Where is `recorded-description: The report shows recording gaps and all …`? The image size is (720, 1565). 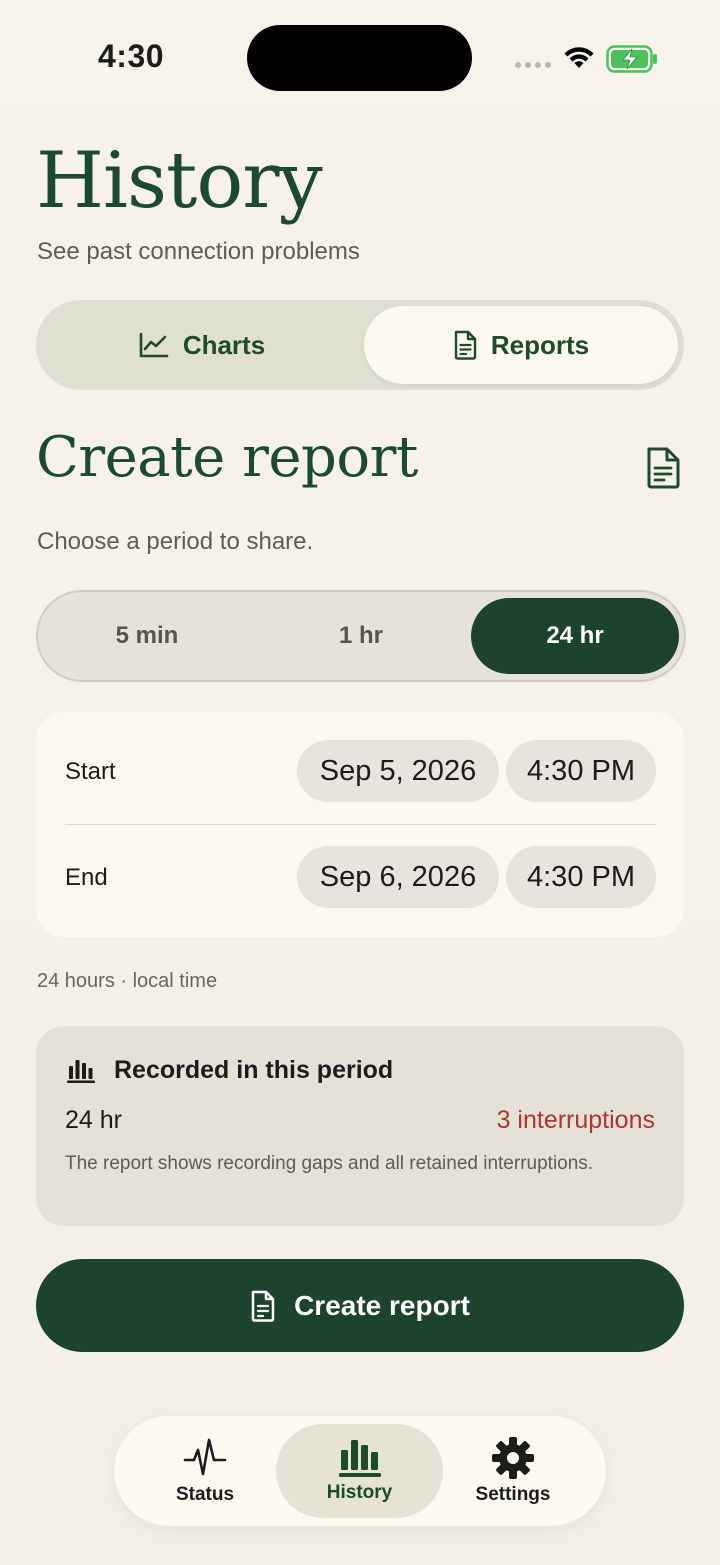
recorded-description: The report shows recording gaps and all … is located at coordinates (329, 1163).